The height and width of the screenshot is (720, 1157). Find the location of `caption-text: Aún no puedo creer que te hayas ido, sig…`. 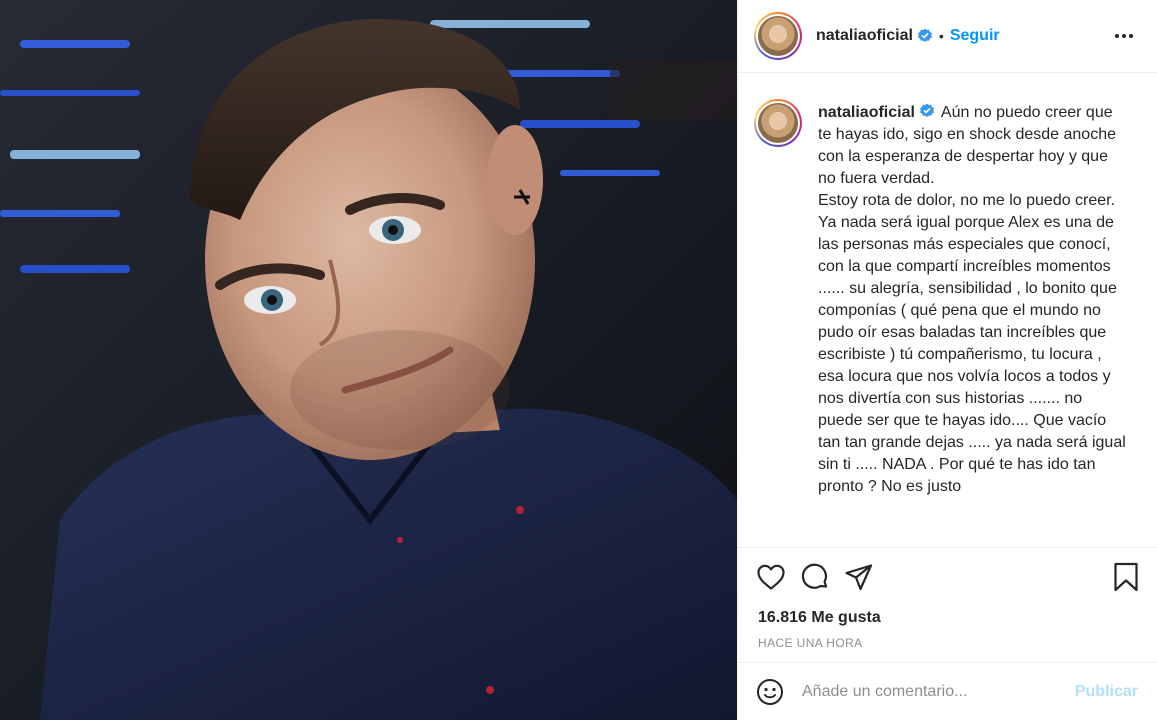

caption-text: Aún no puedo creer que te hayas ido, sig… is located at coordinates (972, 299).